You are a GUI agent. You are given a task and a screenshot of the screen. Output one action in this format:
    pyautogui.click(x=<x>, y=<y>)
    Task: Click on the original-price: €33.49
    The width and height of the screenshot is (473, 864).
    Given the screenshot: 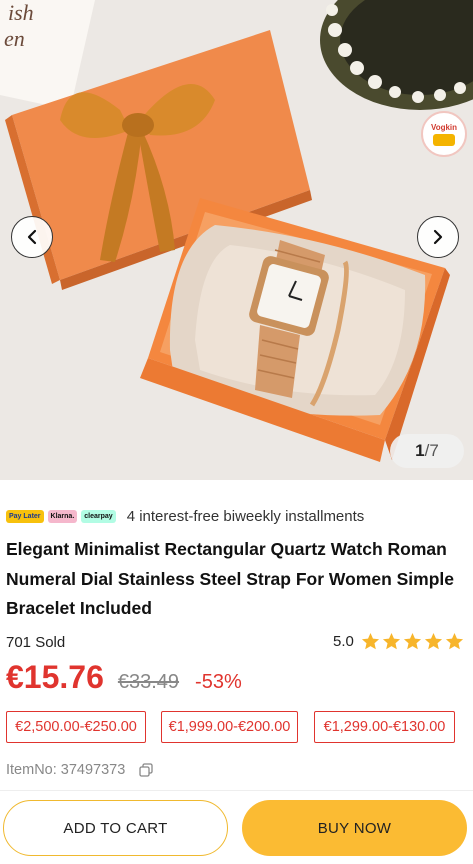 What is the action you would take?
    pyautogui.click(x=148, y=682)
    